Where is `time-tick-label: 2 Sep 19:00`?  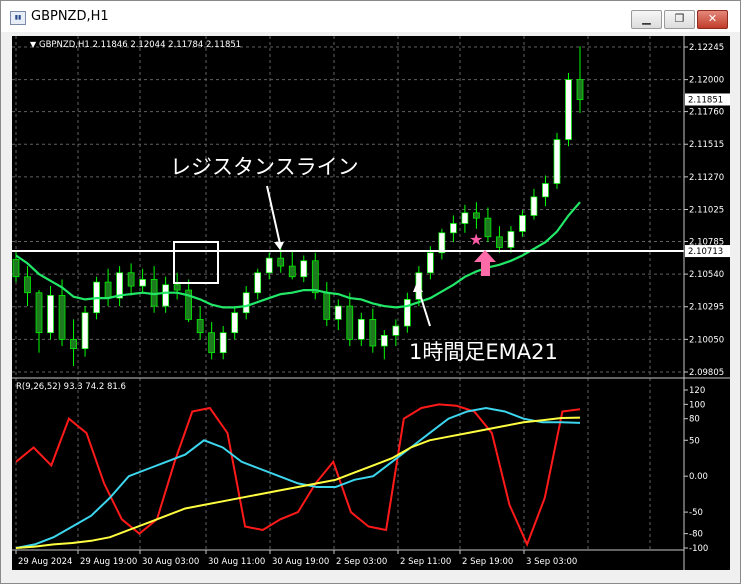 time-tick-label: 2 Sep 19:00 is located at coordinates (487, 562).